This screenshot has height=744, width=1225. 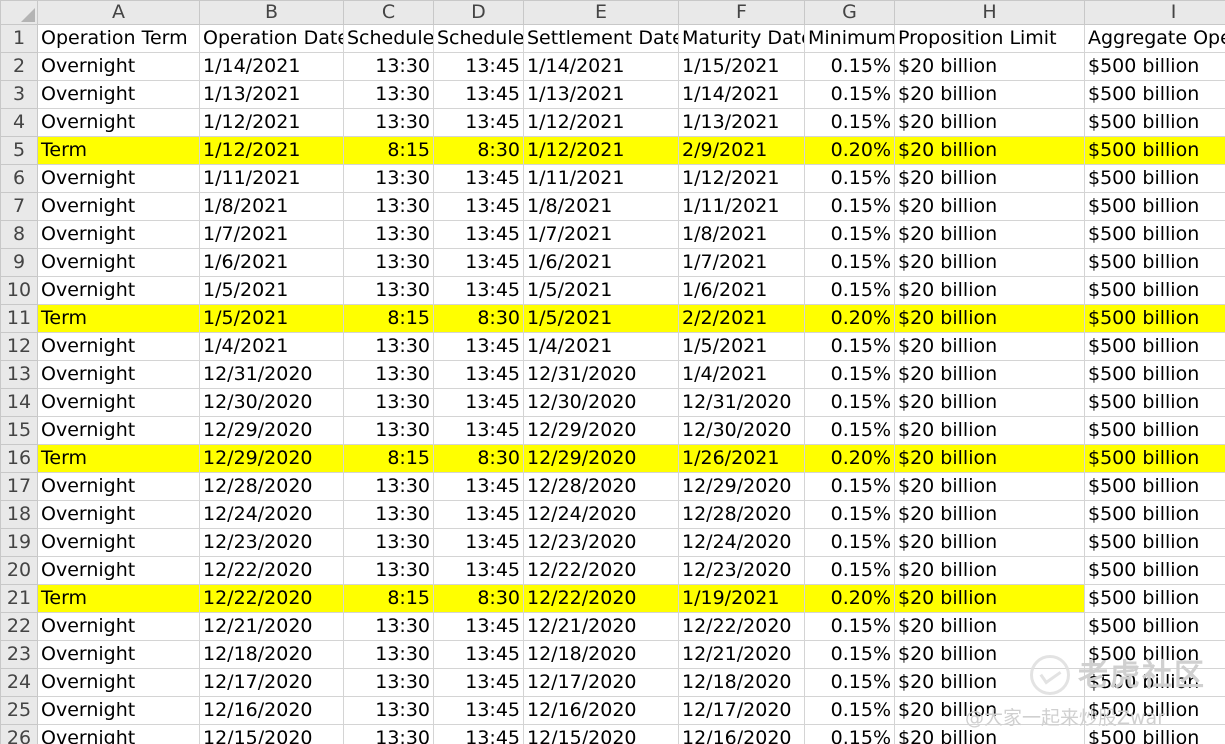 What do you see at coordinates (271, 206) in the screenshot?
I see `cell-operation-date: 1/8/2021` at bounding box center [271, 206].